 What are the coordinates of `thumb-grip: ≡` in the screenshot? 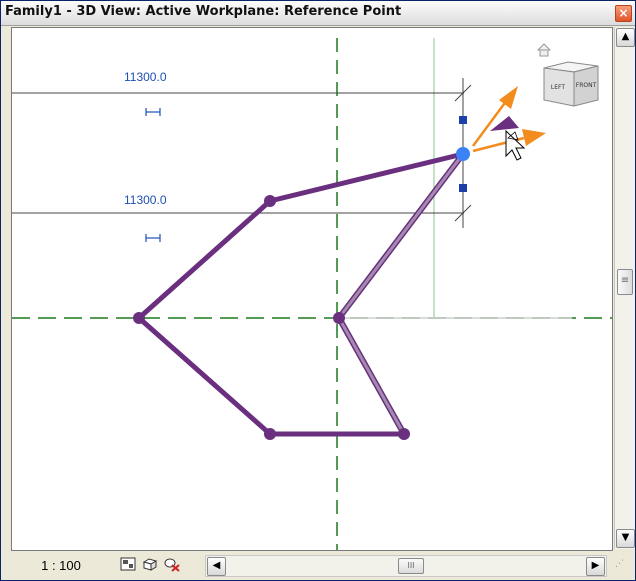 It's located at (625, 280).